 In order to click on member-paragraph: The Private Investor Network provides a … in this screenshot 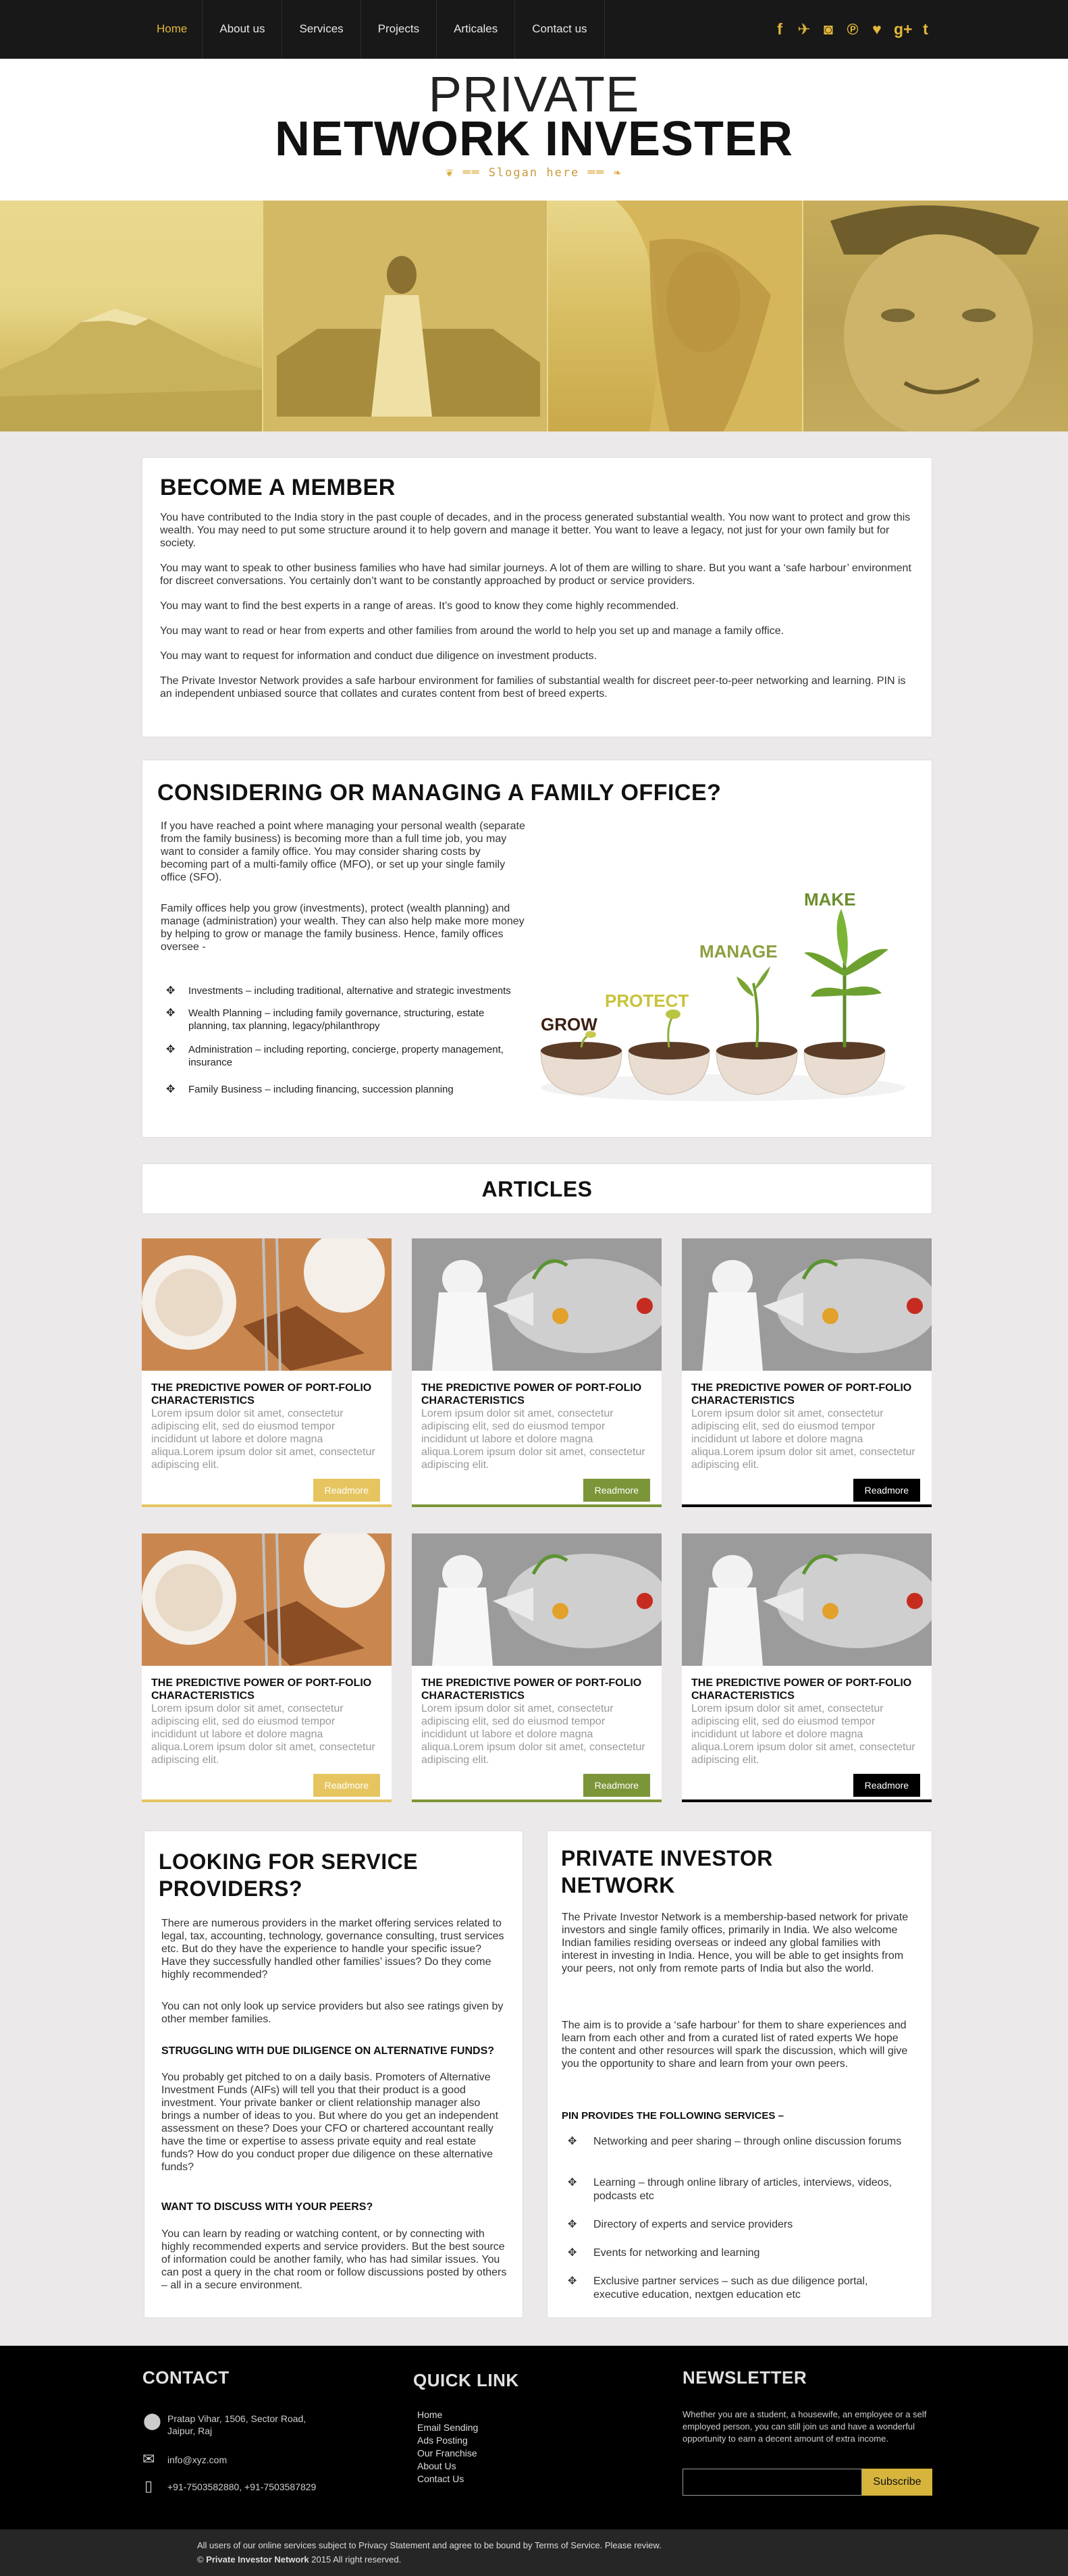, I will do `click(533, 688)`.